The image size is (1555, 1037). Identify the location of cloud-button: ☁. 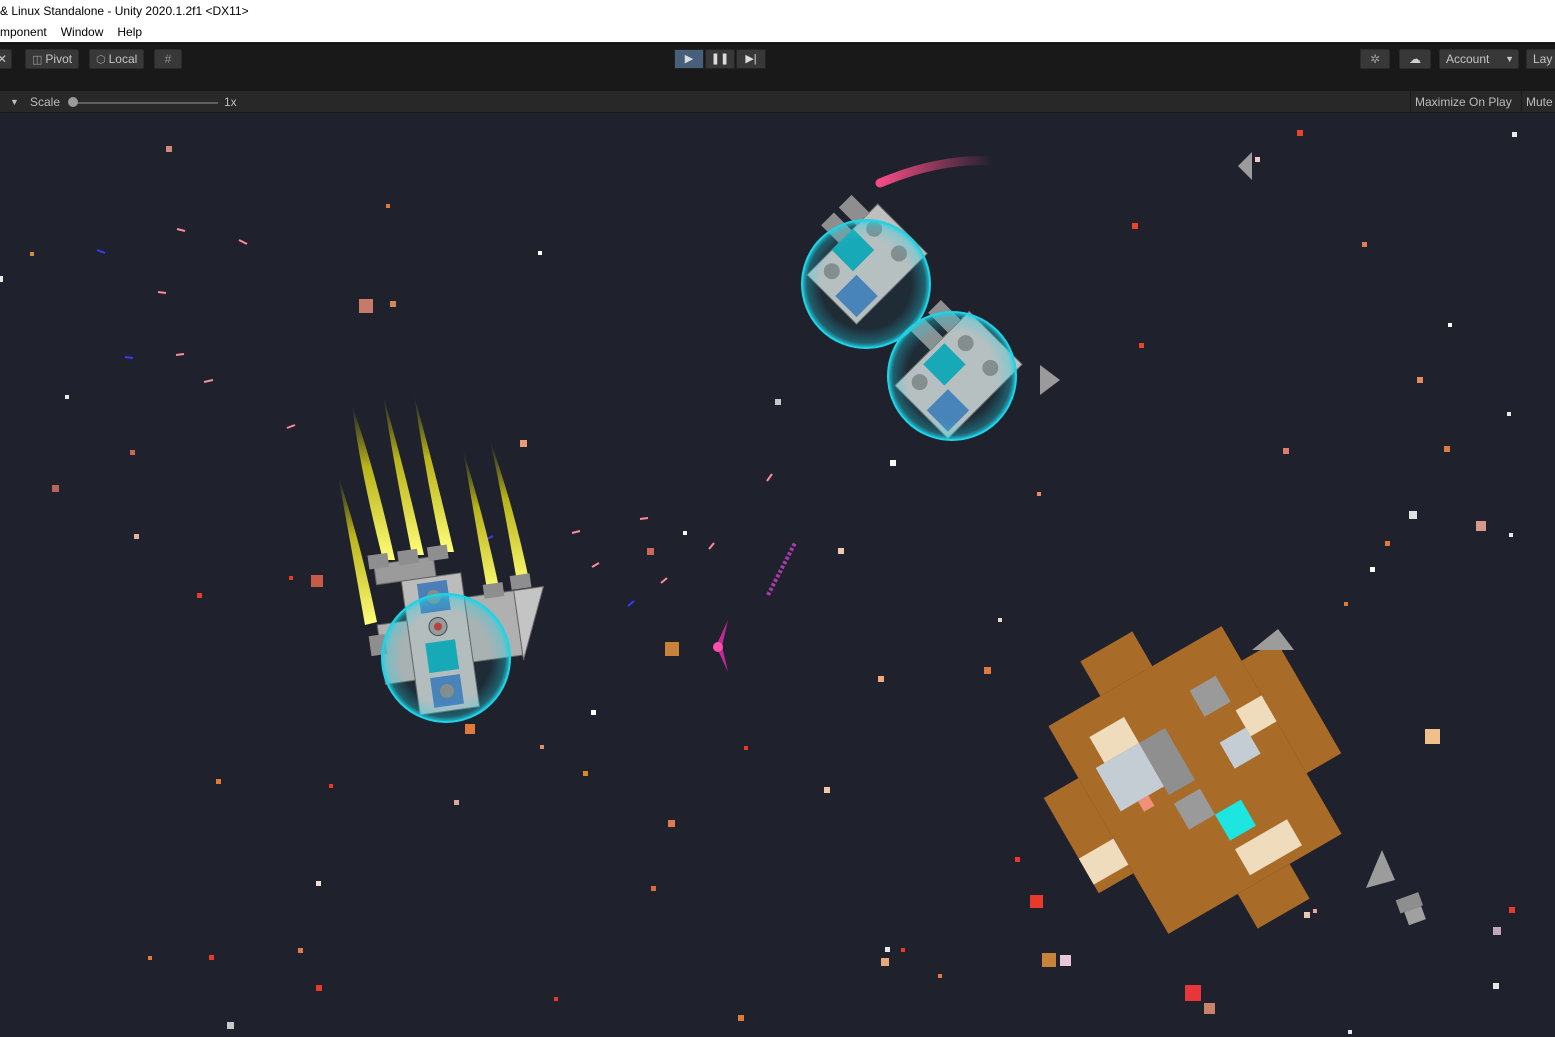
(1415, 59).